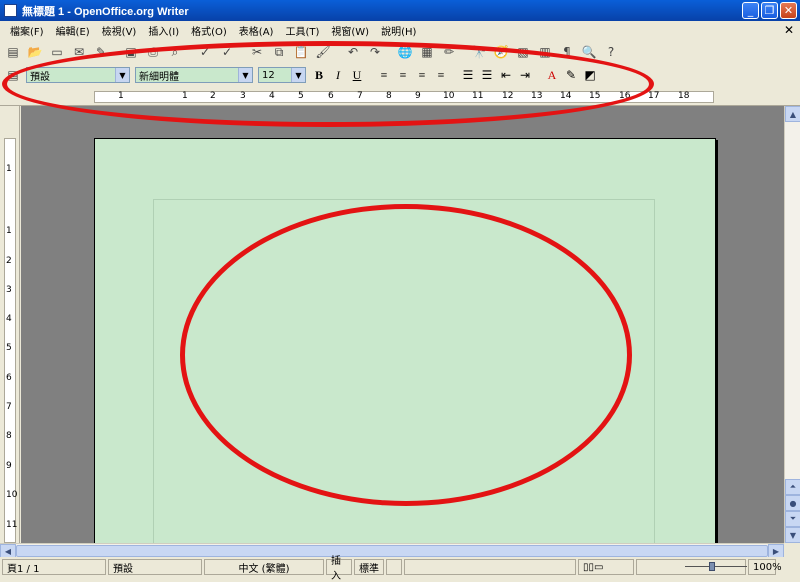 Image resolution: width=800 pixels, height=582 pixels. What do you see at coordinates (769, 10) in the screenshot?
I see `restore-button: ❐` at bounding box center [769, 10].